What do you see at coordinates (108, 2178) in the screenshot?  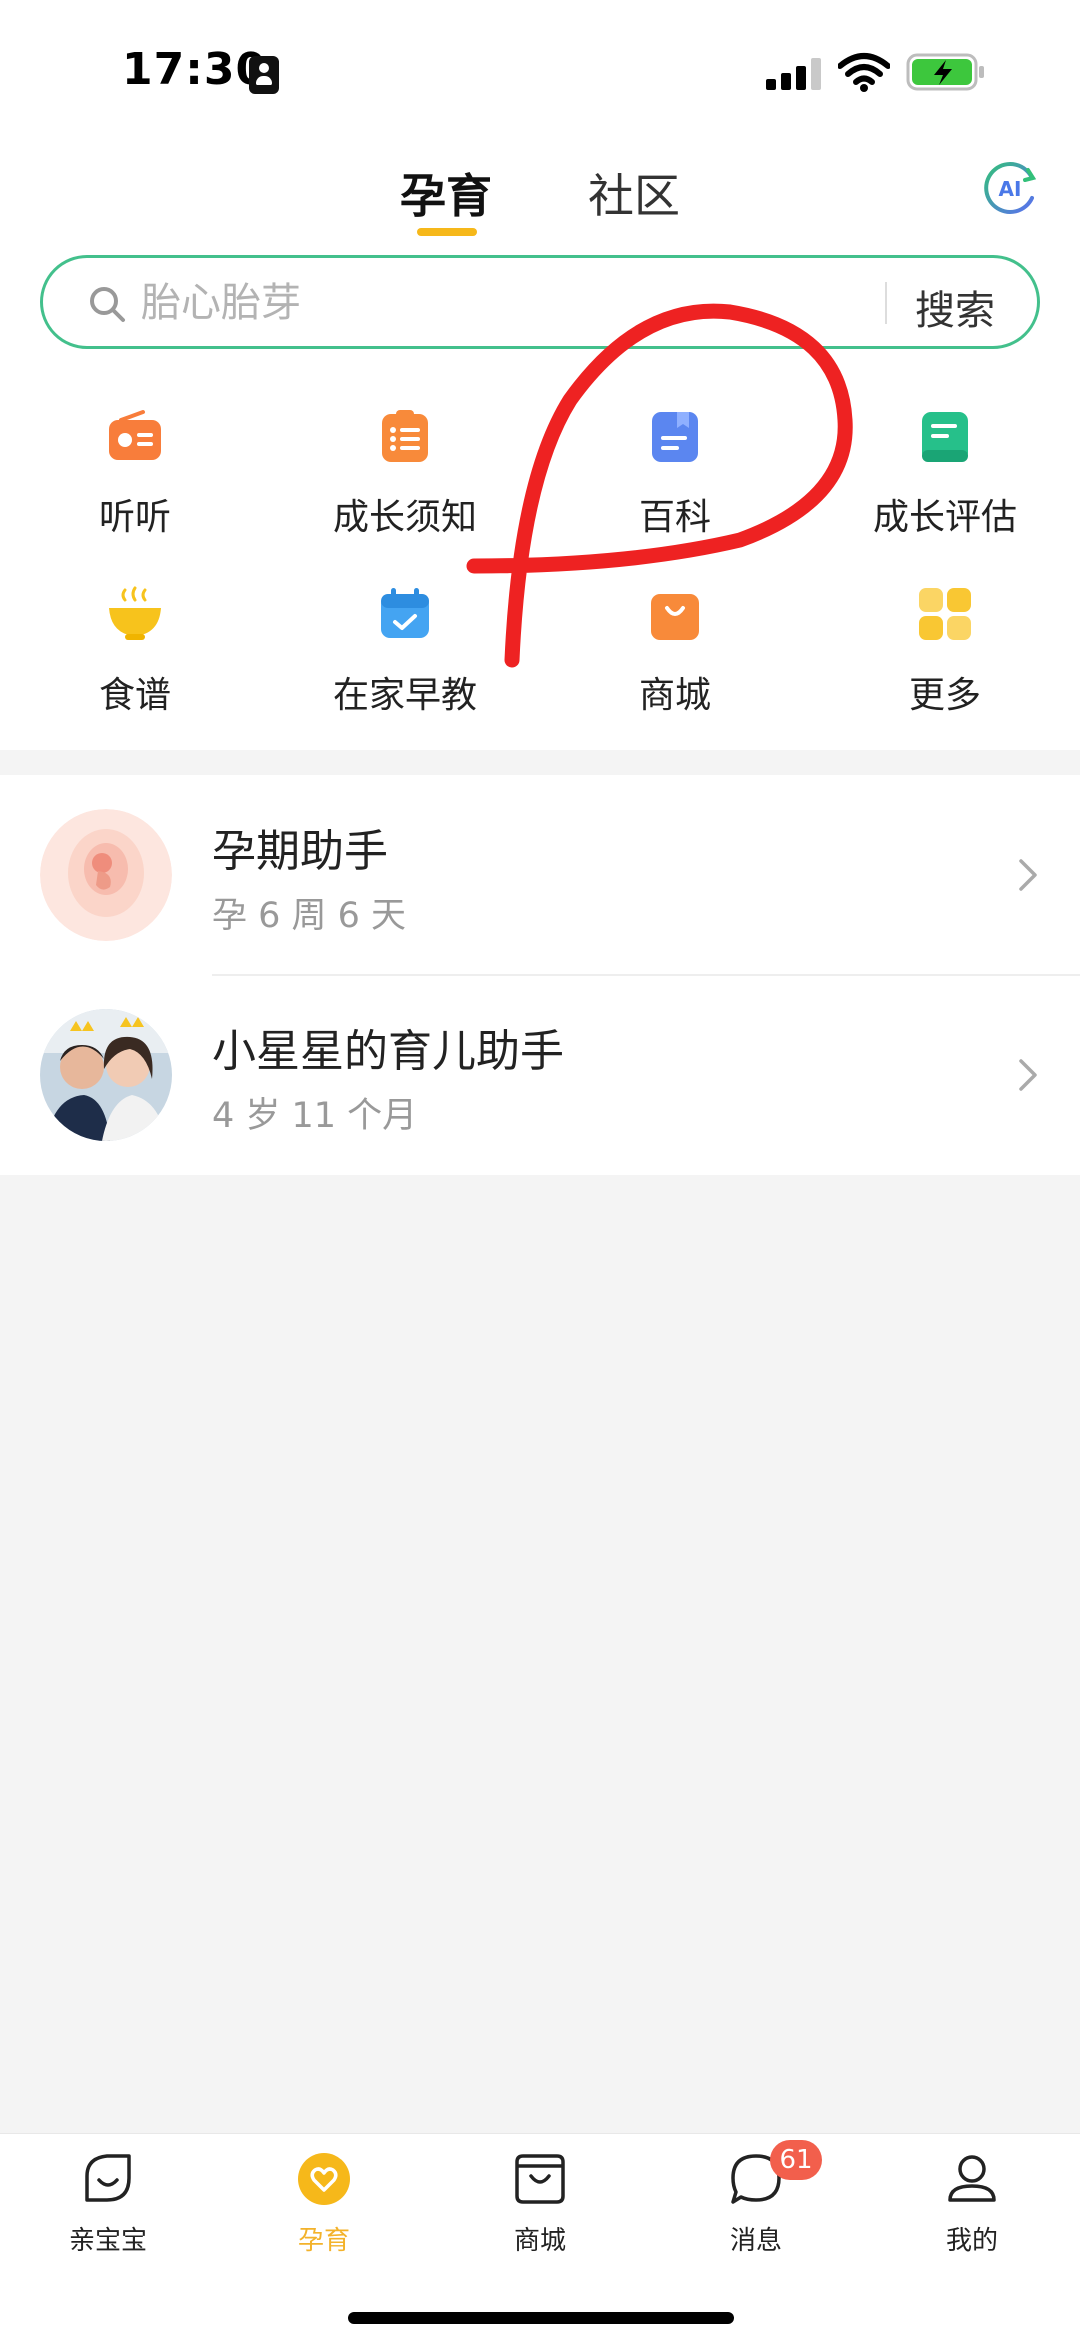 I see `leaf-icon` at bounding box center [108, 2178].